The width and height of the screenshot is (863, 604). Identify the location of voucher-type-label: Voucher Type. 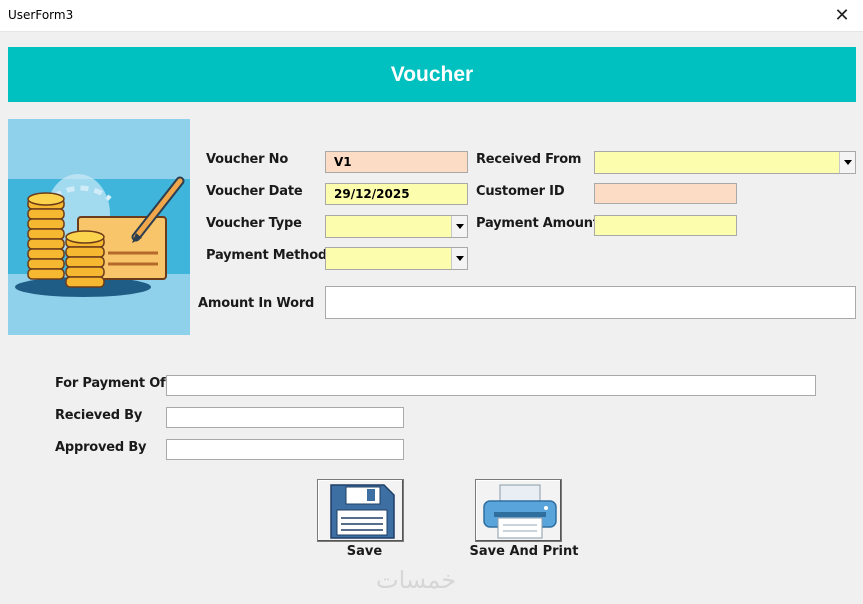
(254, 223).